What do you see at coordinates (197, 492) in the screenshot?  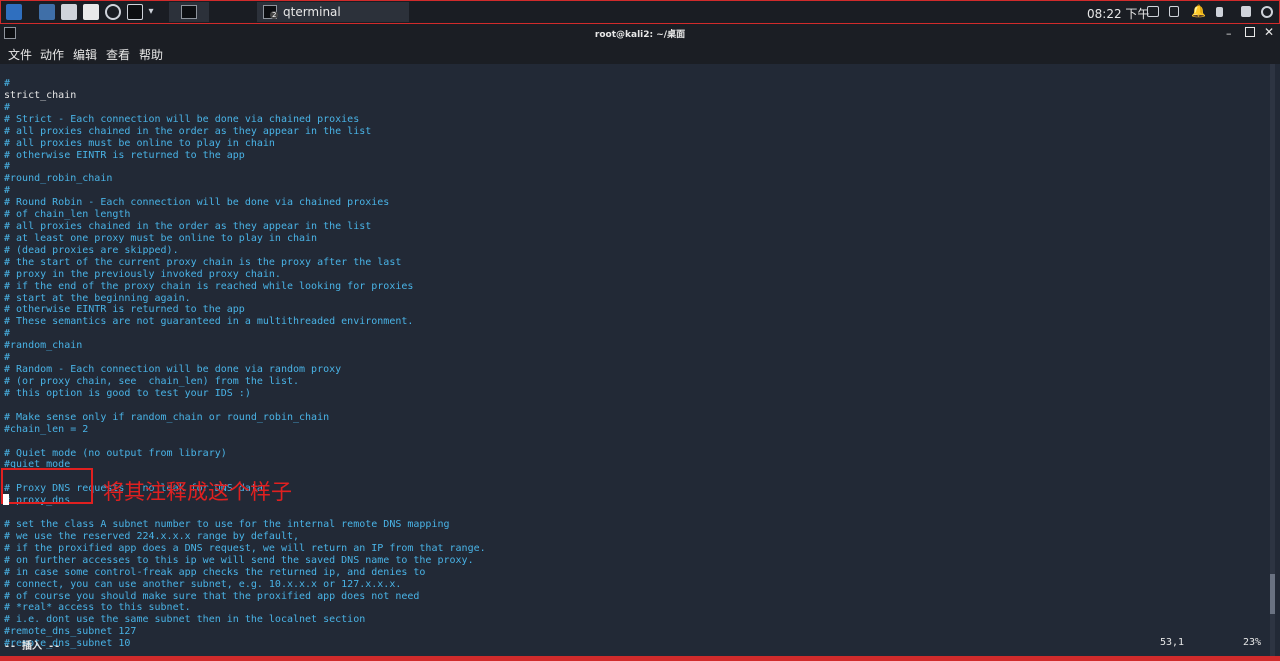 I see `annotation-text: 将其注释成这个样子` at bounding box center [197, 492].